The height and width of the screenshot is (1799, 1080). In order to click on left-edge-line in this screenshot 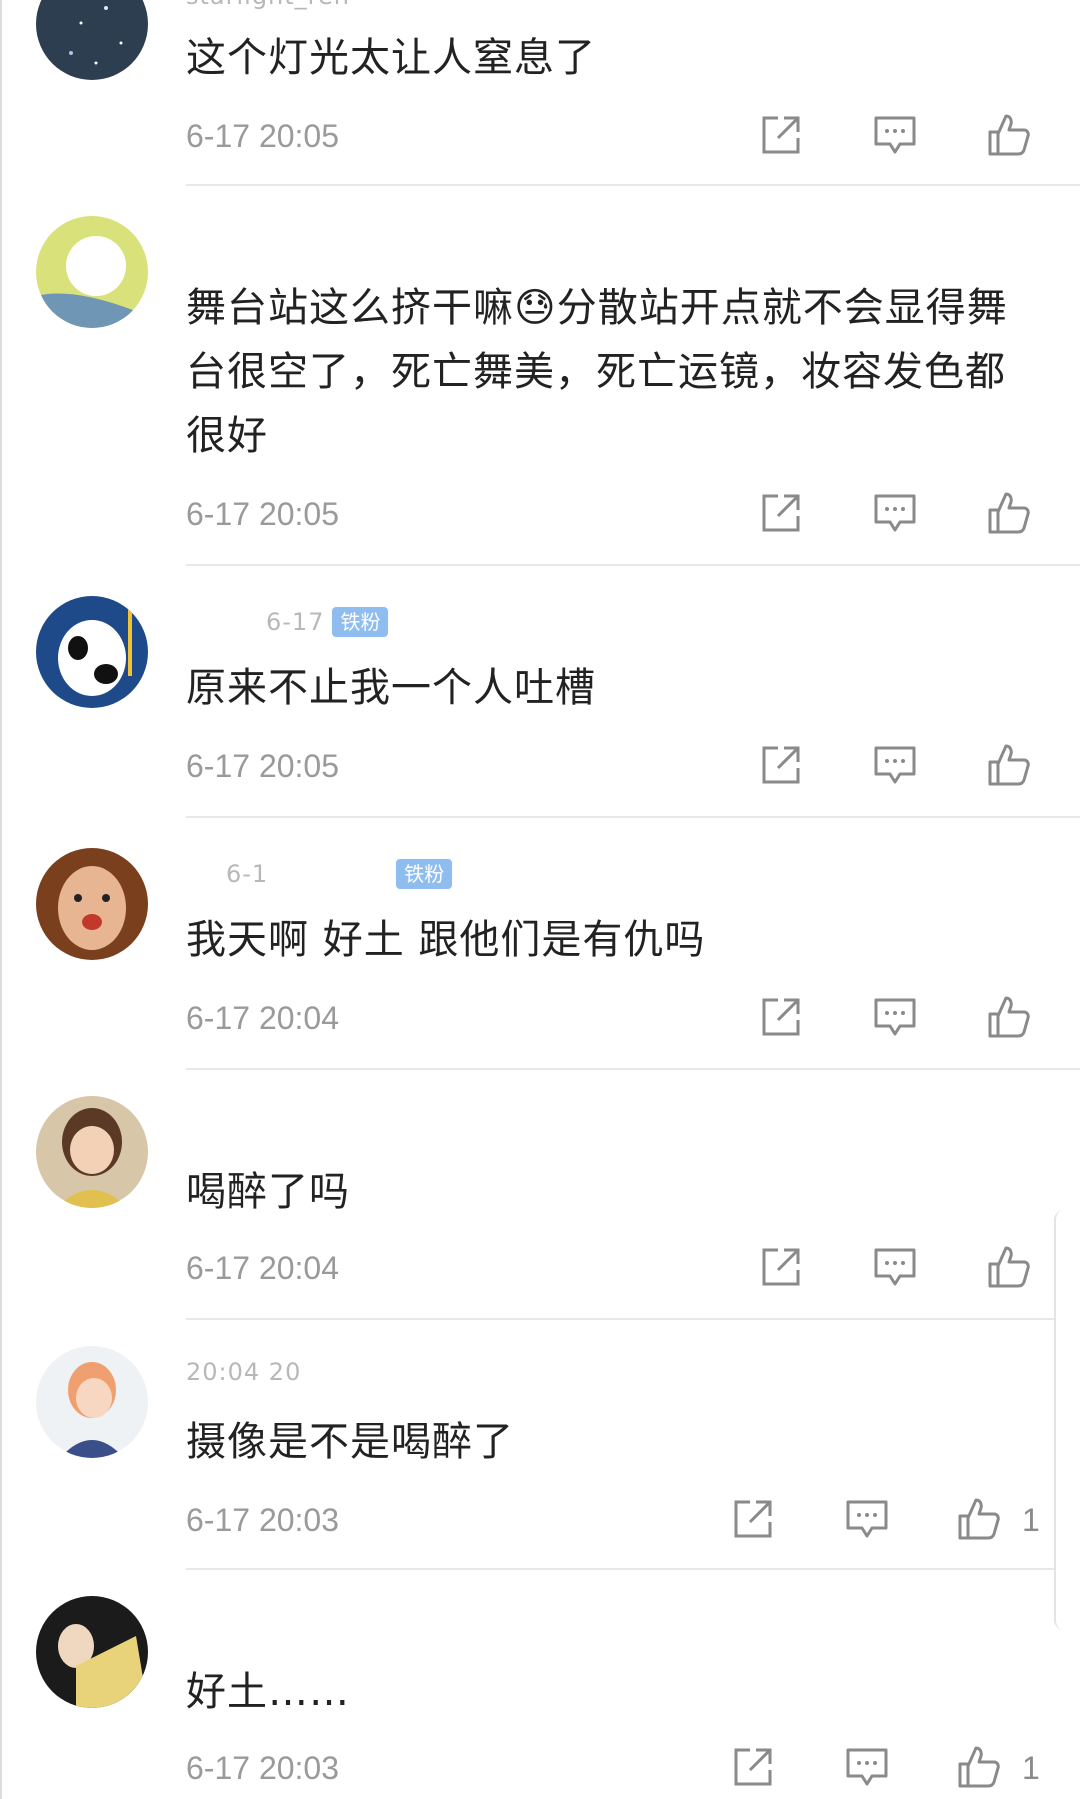, I will do `click(1, 899)`.